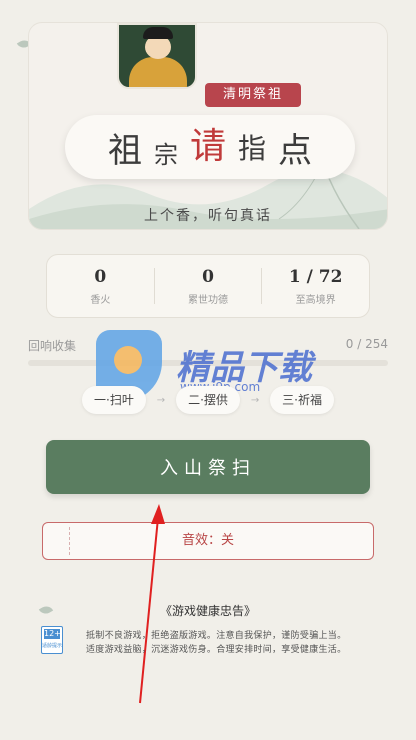 Image resolution: width=416 pixels, height=740 pixels. Describe the element at coordinates (208, 216) in the screenshot. I see `subtitle: 上个香，听句真话` at that location.